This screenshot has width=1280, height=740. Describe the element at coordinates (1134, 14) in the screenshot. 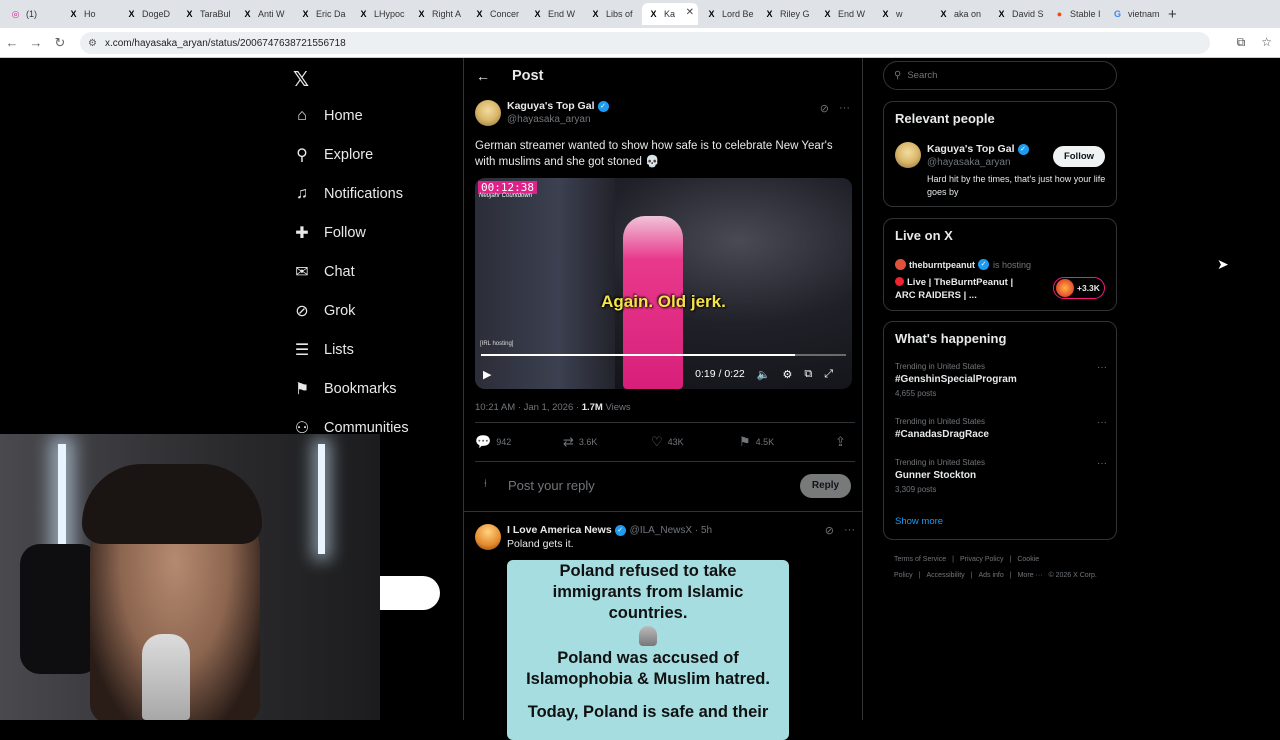

I see `browser-tab: Gvietnam` at that location.